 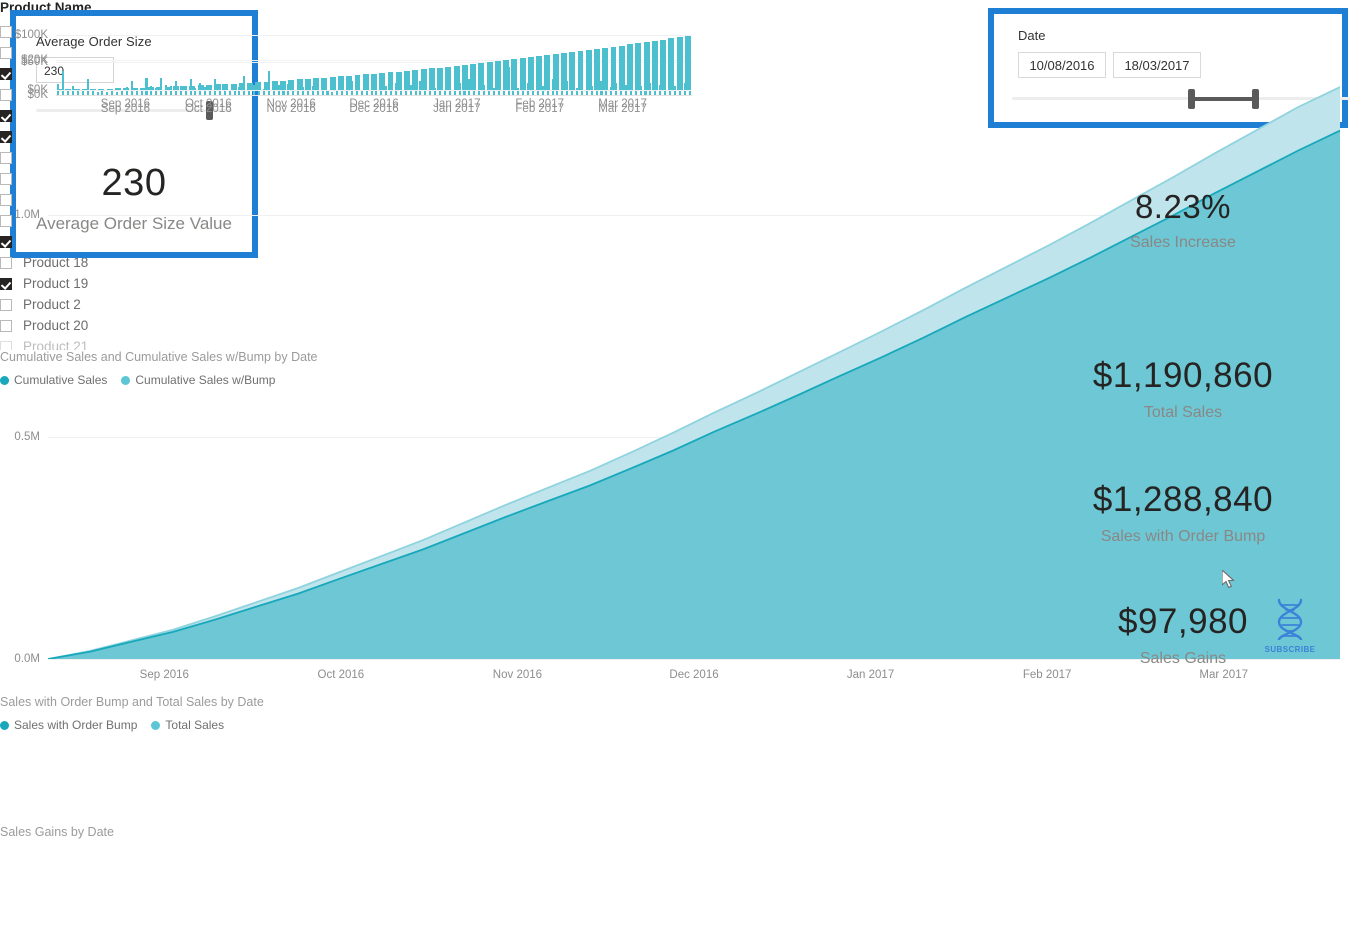 What do you see at coordinates (187, 725) in the screenshot?
I see `legend-item-total-sales: Total Sales` at bounding box center [187, 725].